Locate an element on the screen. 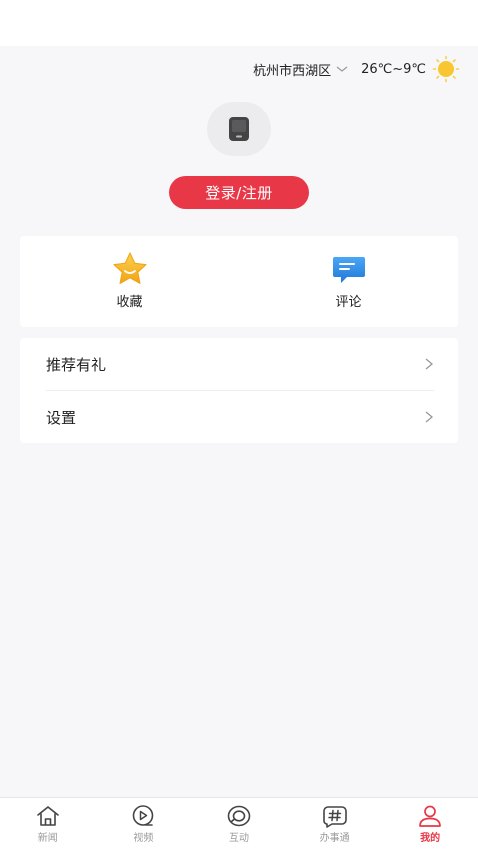 The image size is (478, 850). tab-mine: 我的 is located at coordinates (430, 824).